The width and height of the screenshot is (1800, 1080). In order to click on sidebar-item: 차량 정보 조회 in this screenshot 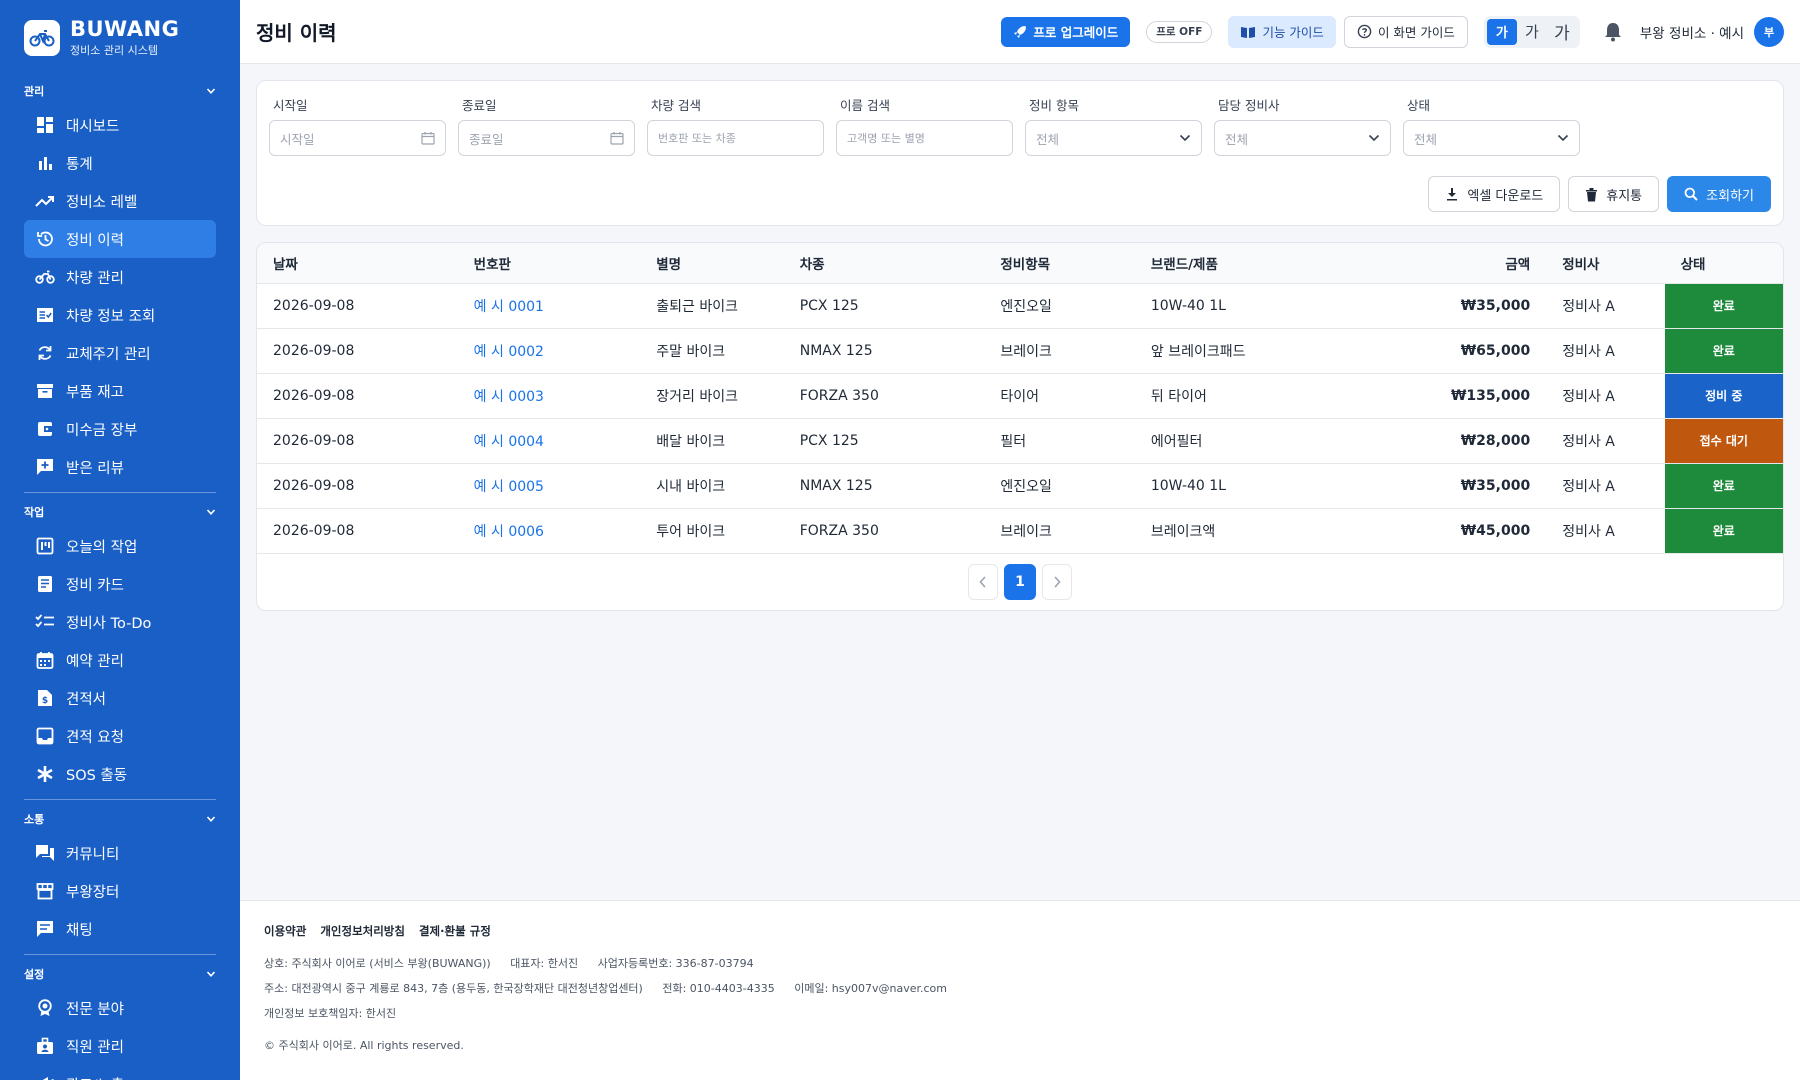, I will do `click(120, 315)`.